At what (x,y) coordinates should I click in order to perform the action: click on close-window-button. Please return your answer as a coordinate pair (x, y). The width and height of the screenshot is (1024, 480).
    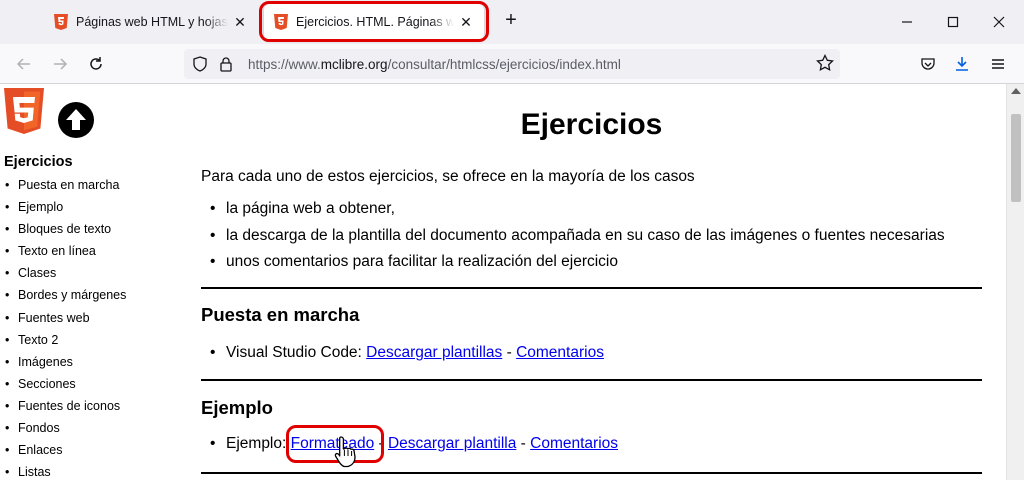
    Looking at the image, I should click on (999, 22).